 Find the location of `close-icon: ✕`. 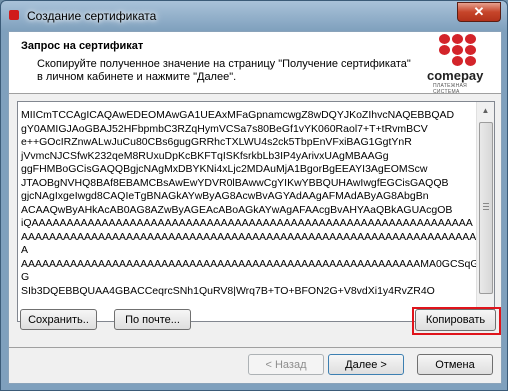

close-icon: ✕ is located at coordinates (479, 11).